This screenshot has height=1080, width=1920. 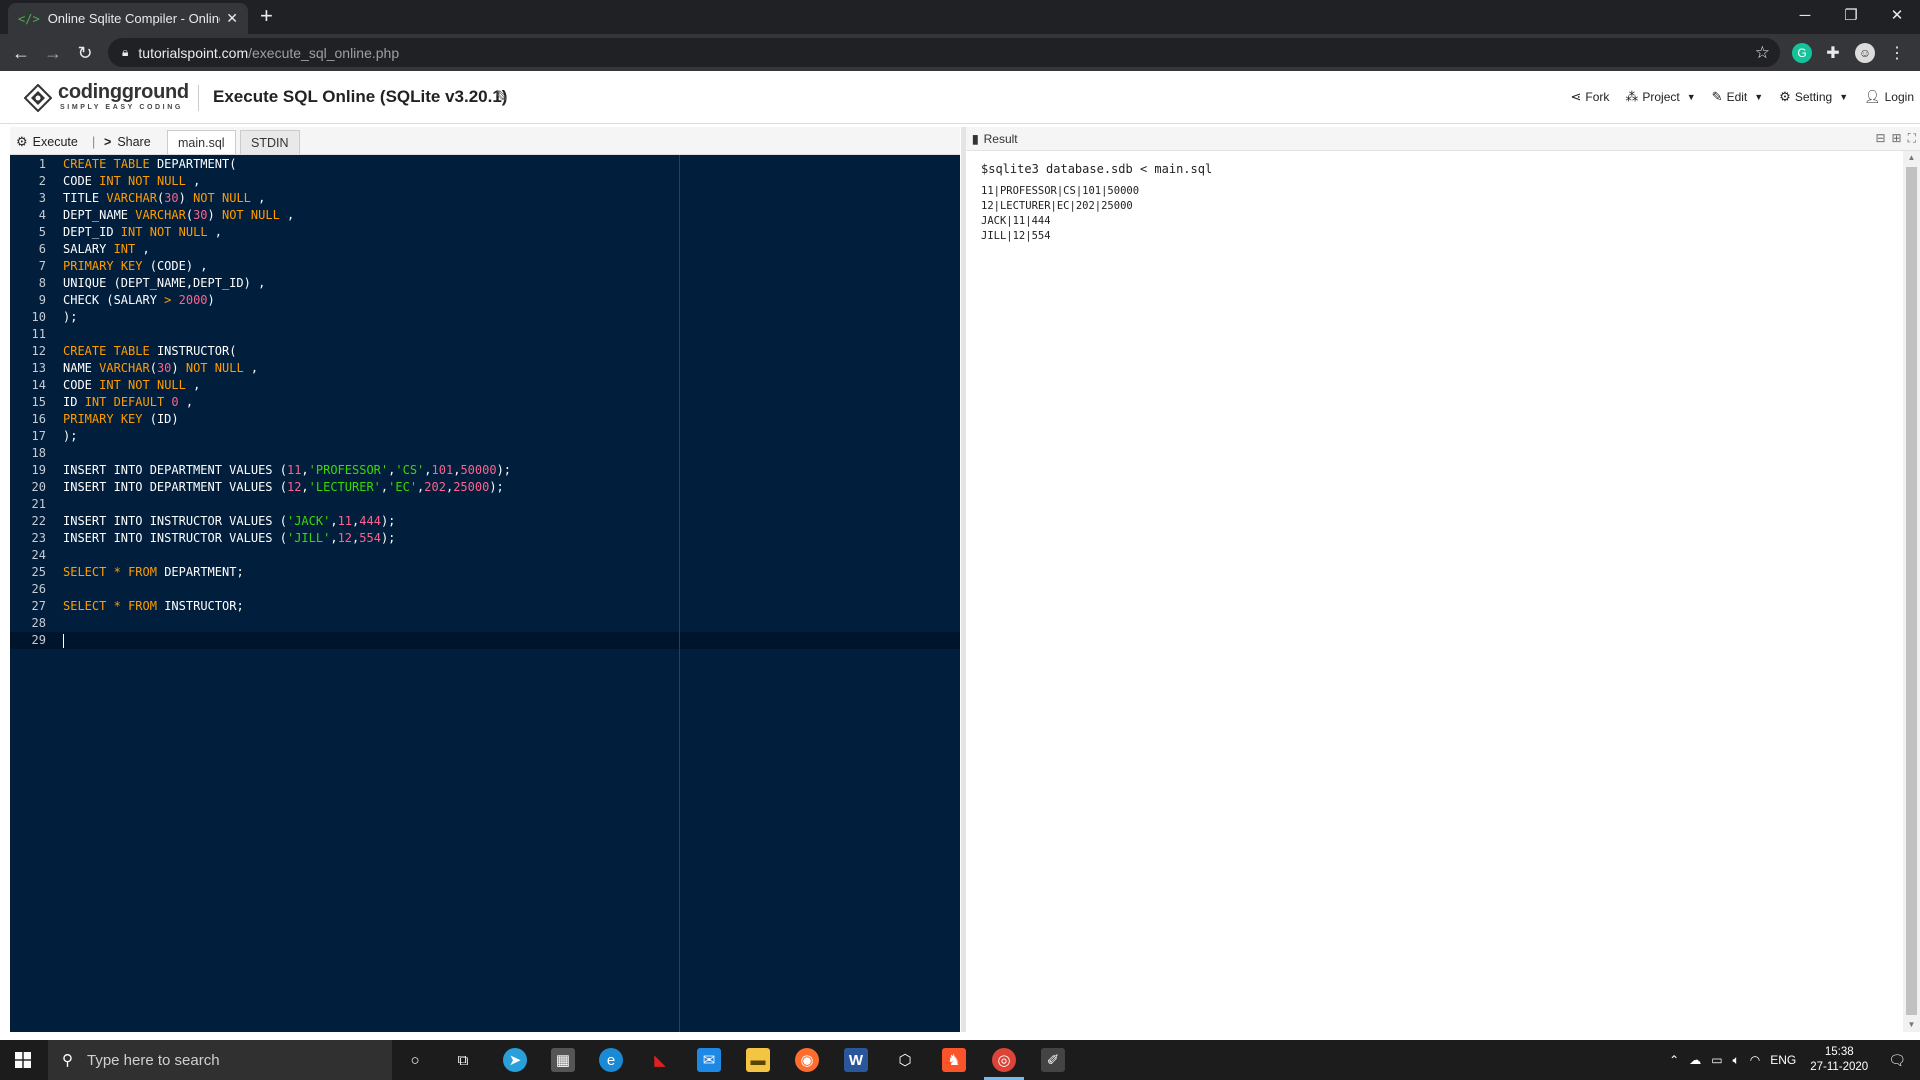 What do you see at coordinates (29, 18) in the screenshot?
I see `code-favicon-icon: </>` at bounding box center [29, 18].